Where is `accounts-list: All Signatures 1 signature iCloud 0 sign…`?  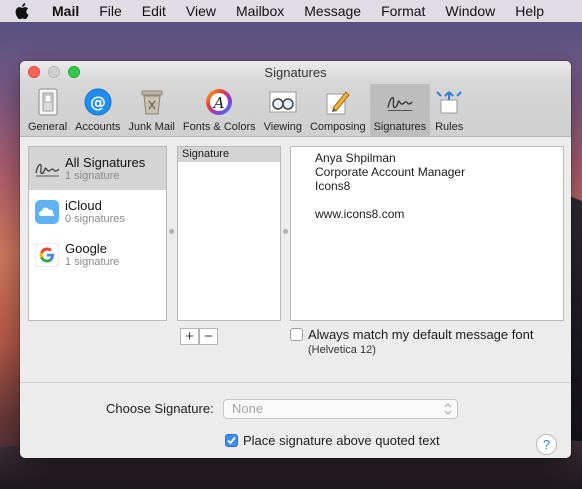 accounts-list: All Signatures 1 signature iCloud 0 sign… is located at coordinates (97, 233).